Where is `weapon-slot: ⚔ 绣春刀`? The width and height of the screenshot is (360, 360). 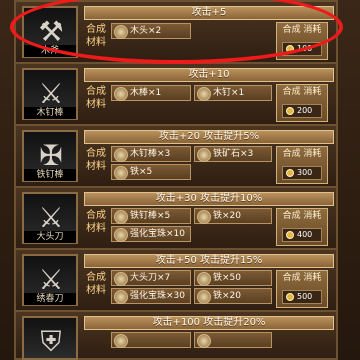
weapon-slot: ⚔ 绣春刀 is located at coordinates (50, 280).